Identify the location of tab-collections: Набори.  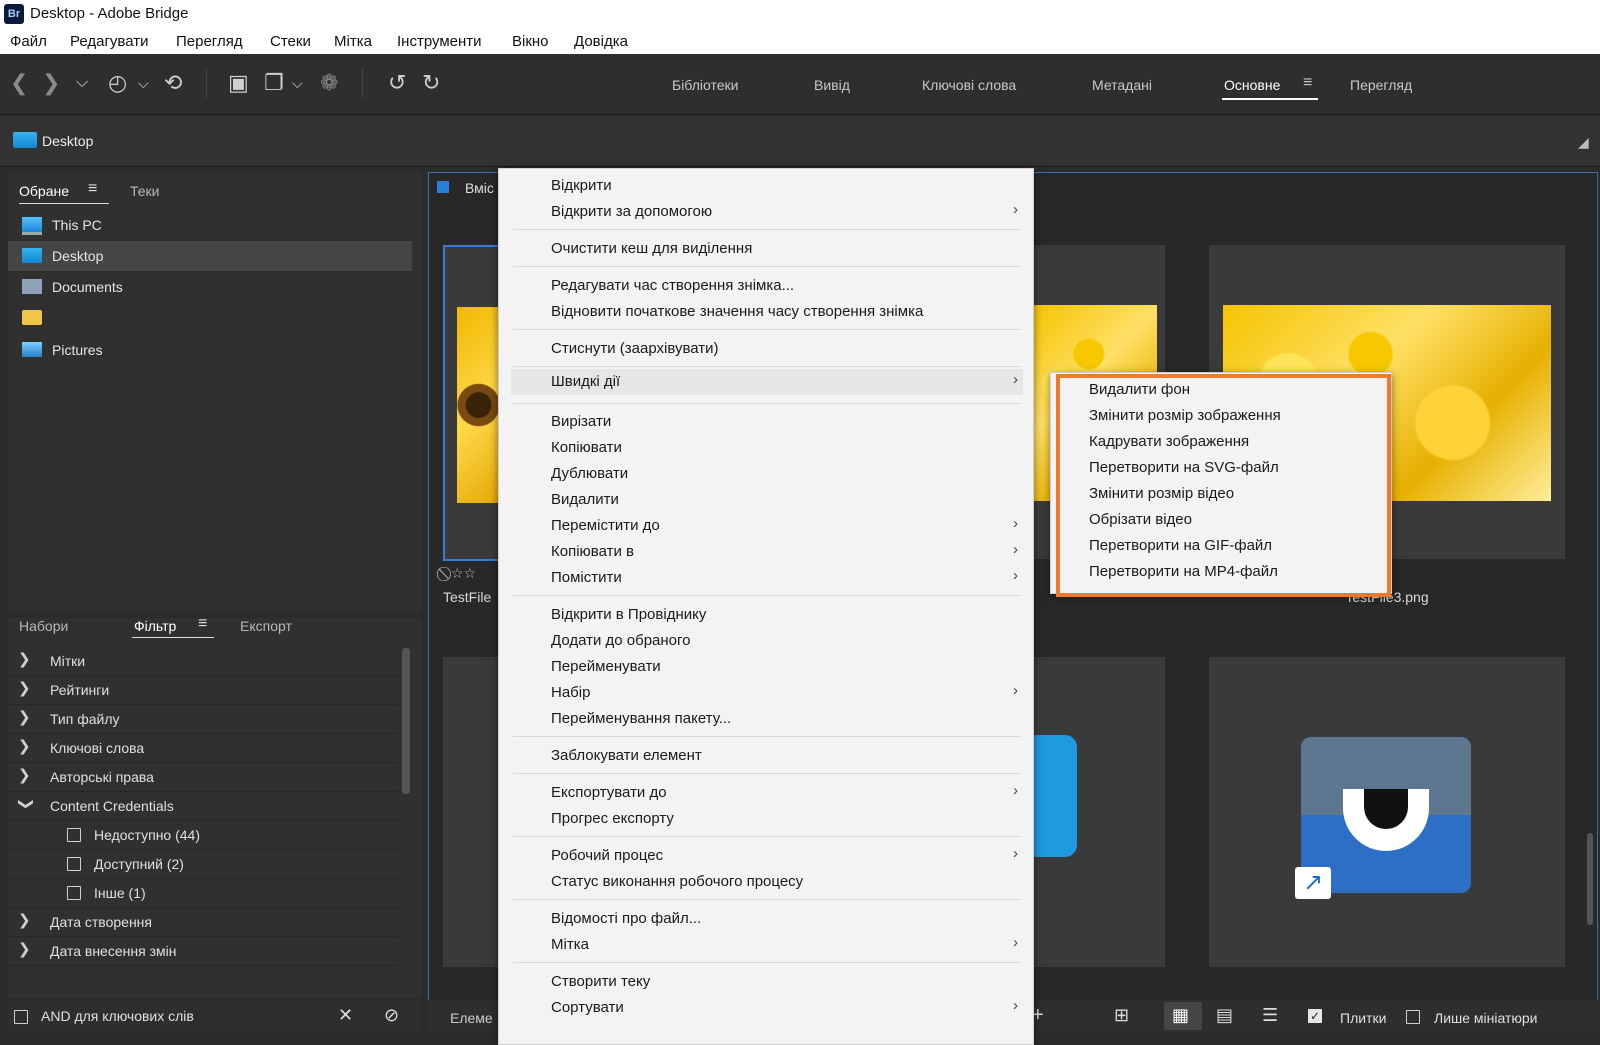
(43, 626).